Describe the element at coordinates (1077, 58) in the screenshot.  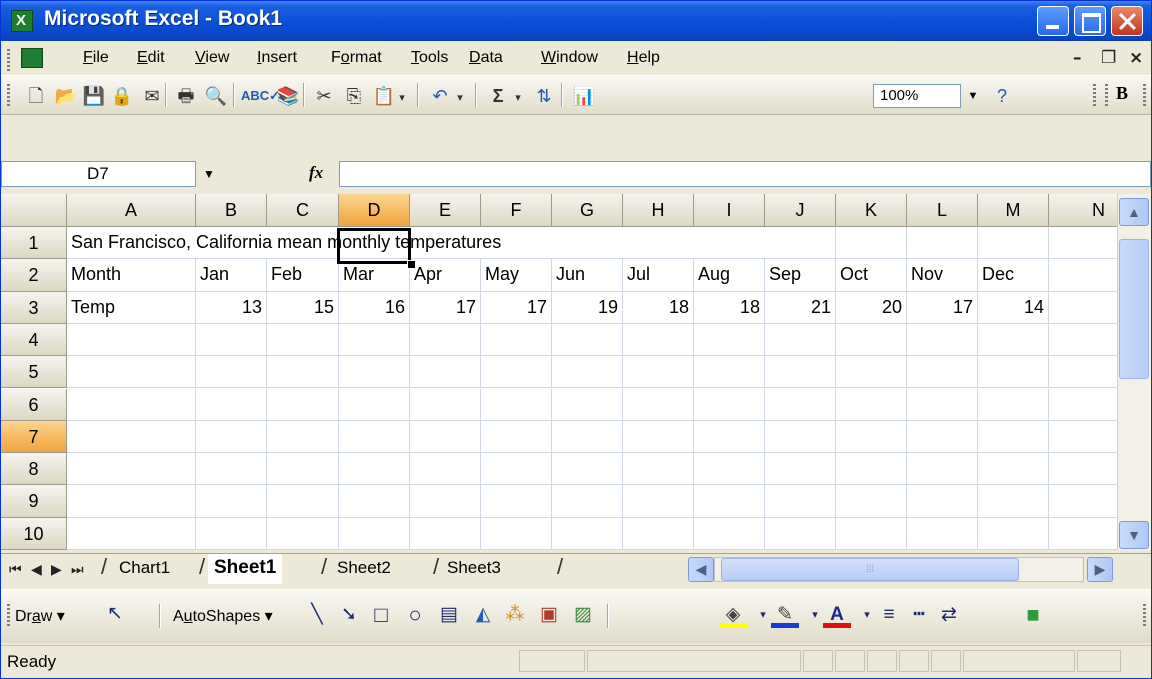
I see `workbook-minimize-icon: –` at that location.